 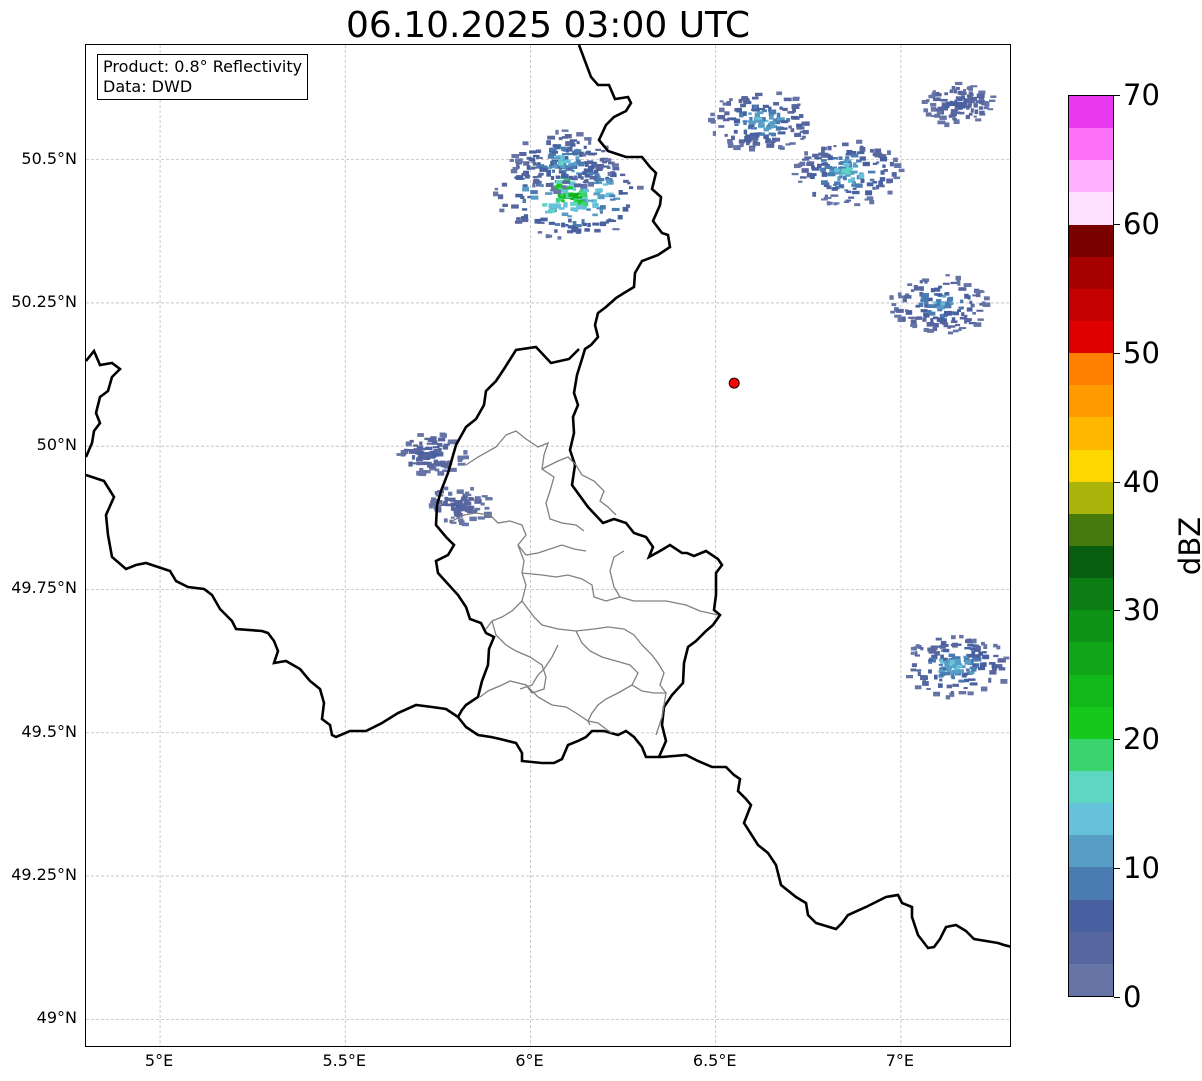 What do you see at coordinates (529, 1060) in the screenshot?
I see `lon-tick-label: 6°E` at bounding box center [529, 1060].